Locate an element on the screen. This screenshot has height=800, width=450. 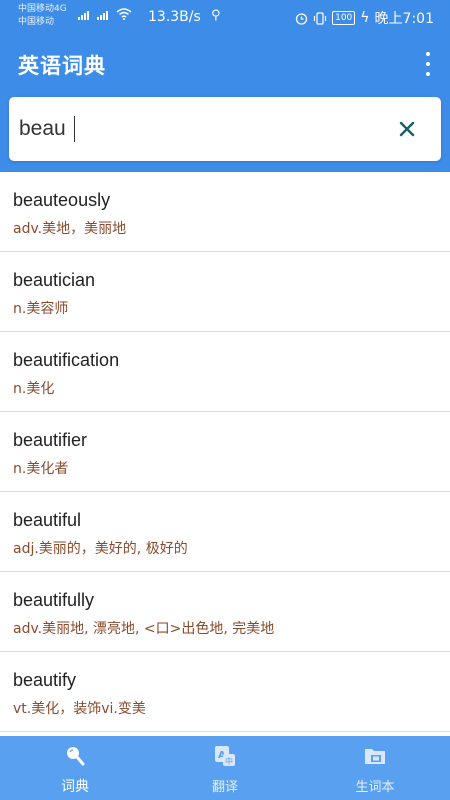
more-options-icon is located at coordinates (428, 64).